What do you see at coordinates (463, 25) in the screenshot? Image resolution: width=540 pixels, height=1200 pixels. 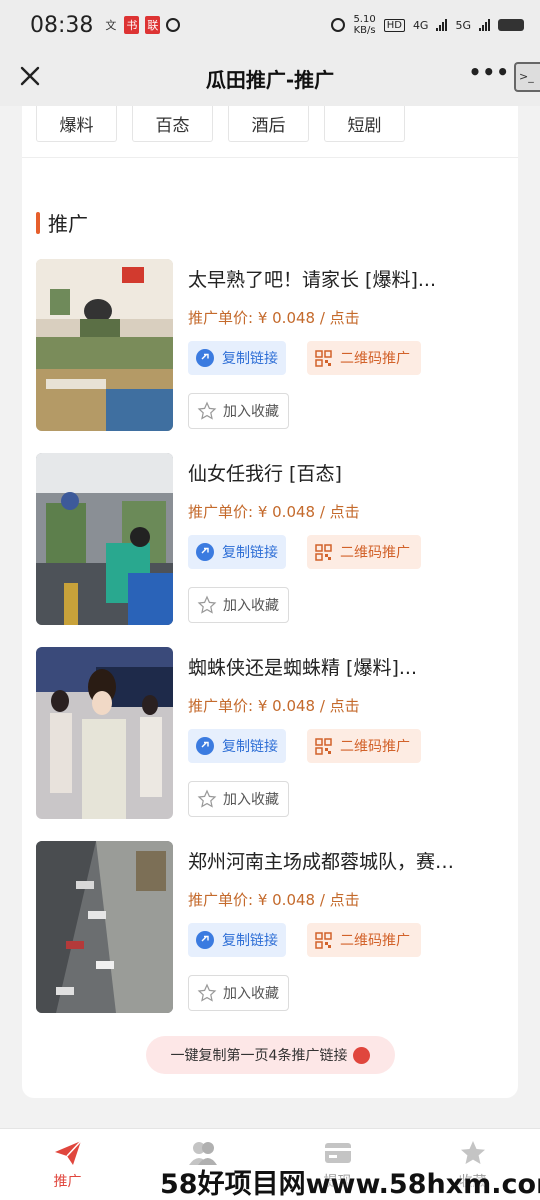 I see `network-5g: 5G` at bounding box center [463, 25].